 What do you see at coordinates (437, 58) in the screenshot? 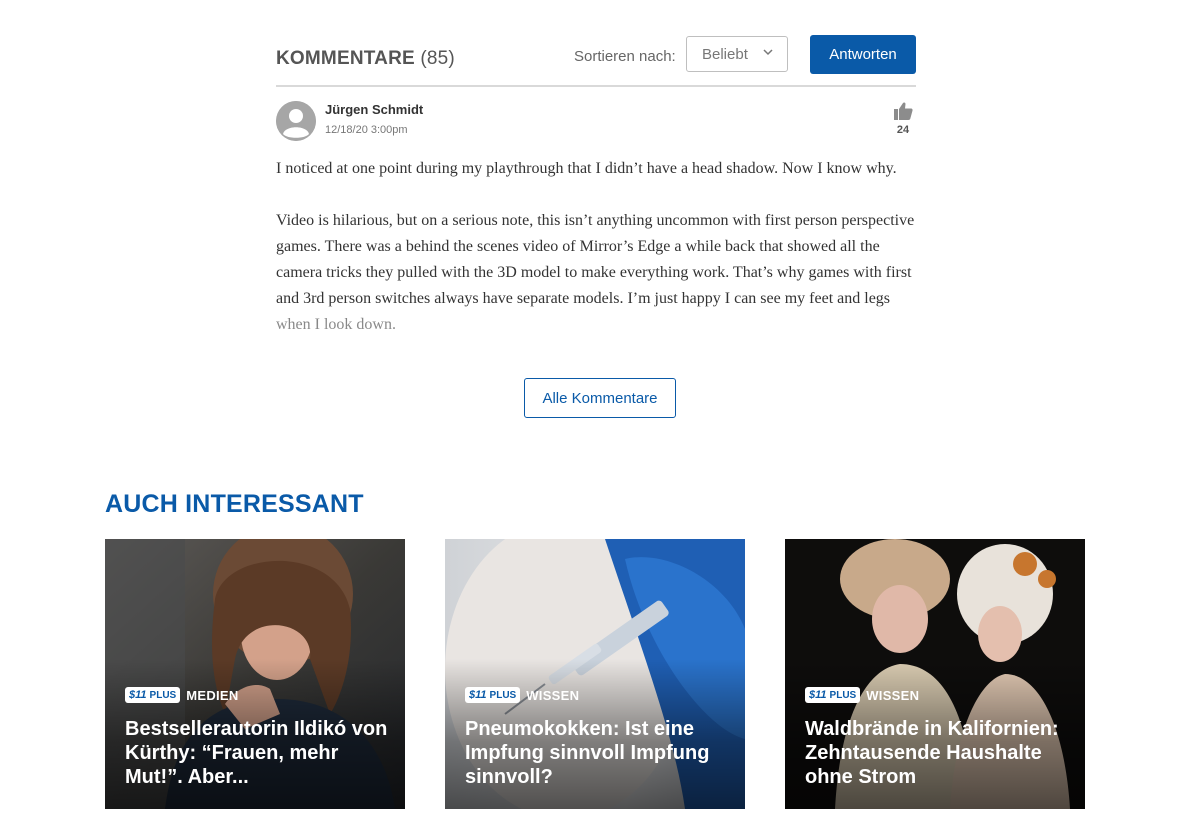
I see `comments-count: (85)` at bounding box center [437, 58].